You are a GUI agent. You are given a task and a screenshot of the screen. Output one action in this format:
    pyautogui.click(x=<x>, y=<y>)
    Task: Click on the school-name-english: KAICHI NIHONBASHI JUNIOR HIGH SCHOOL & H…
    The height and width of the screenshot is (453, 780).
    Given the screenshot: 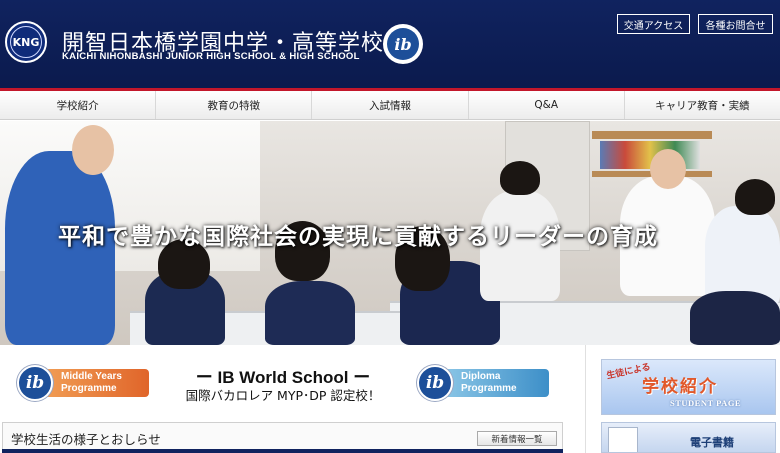 What is the action you would take?
    pyautogui.click(x=211, y=56)
    